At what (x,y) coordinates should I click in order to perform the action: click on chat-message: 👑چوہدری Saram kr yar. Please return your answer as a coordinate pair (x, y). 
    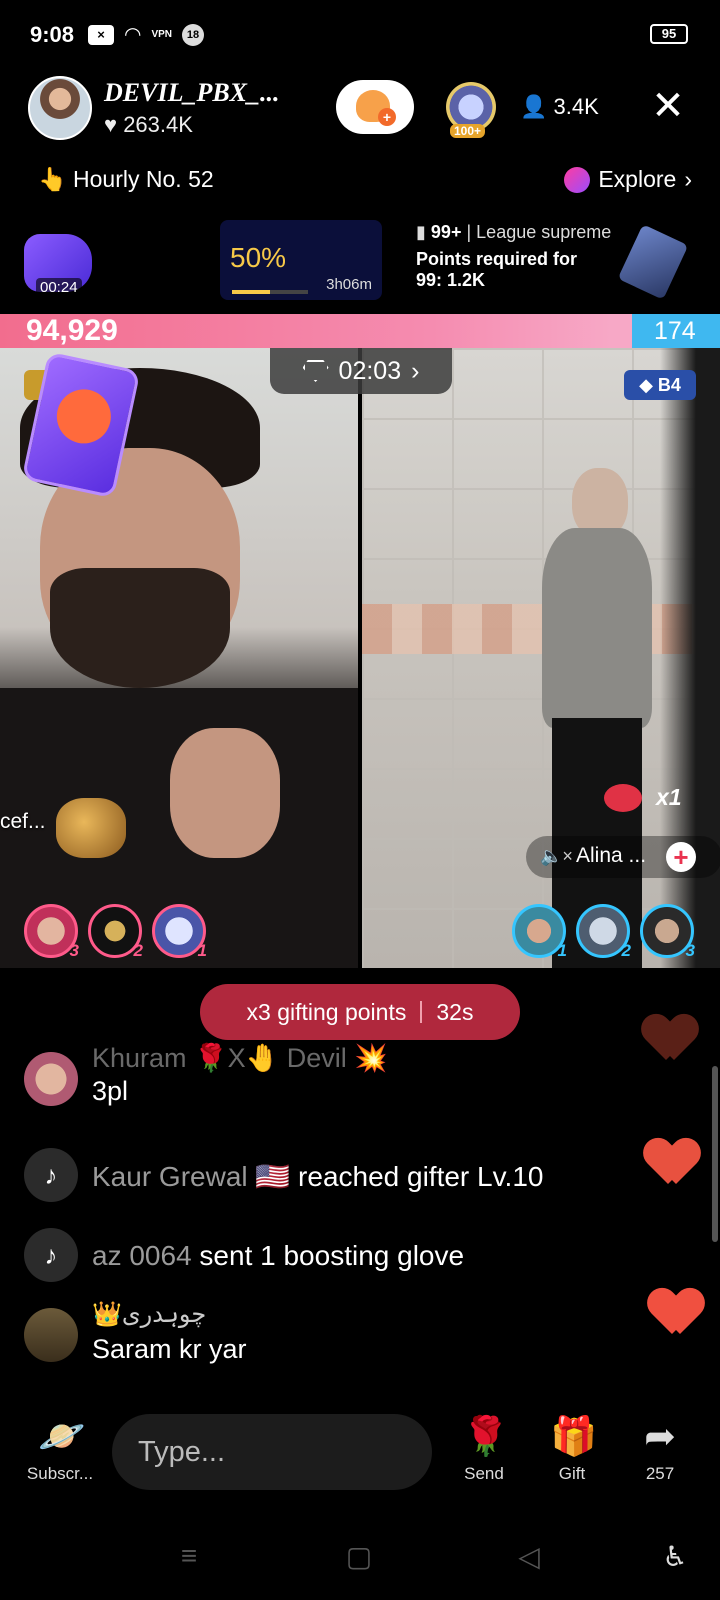
    Looking at the image, I should click on (324, 1339).